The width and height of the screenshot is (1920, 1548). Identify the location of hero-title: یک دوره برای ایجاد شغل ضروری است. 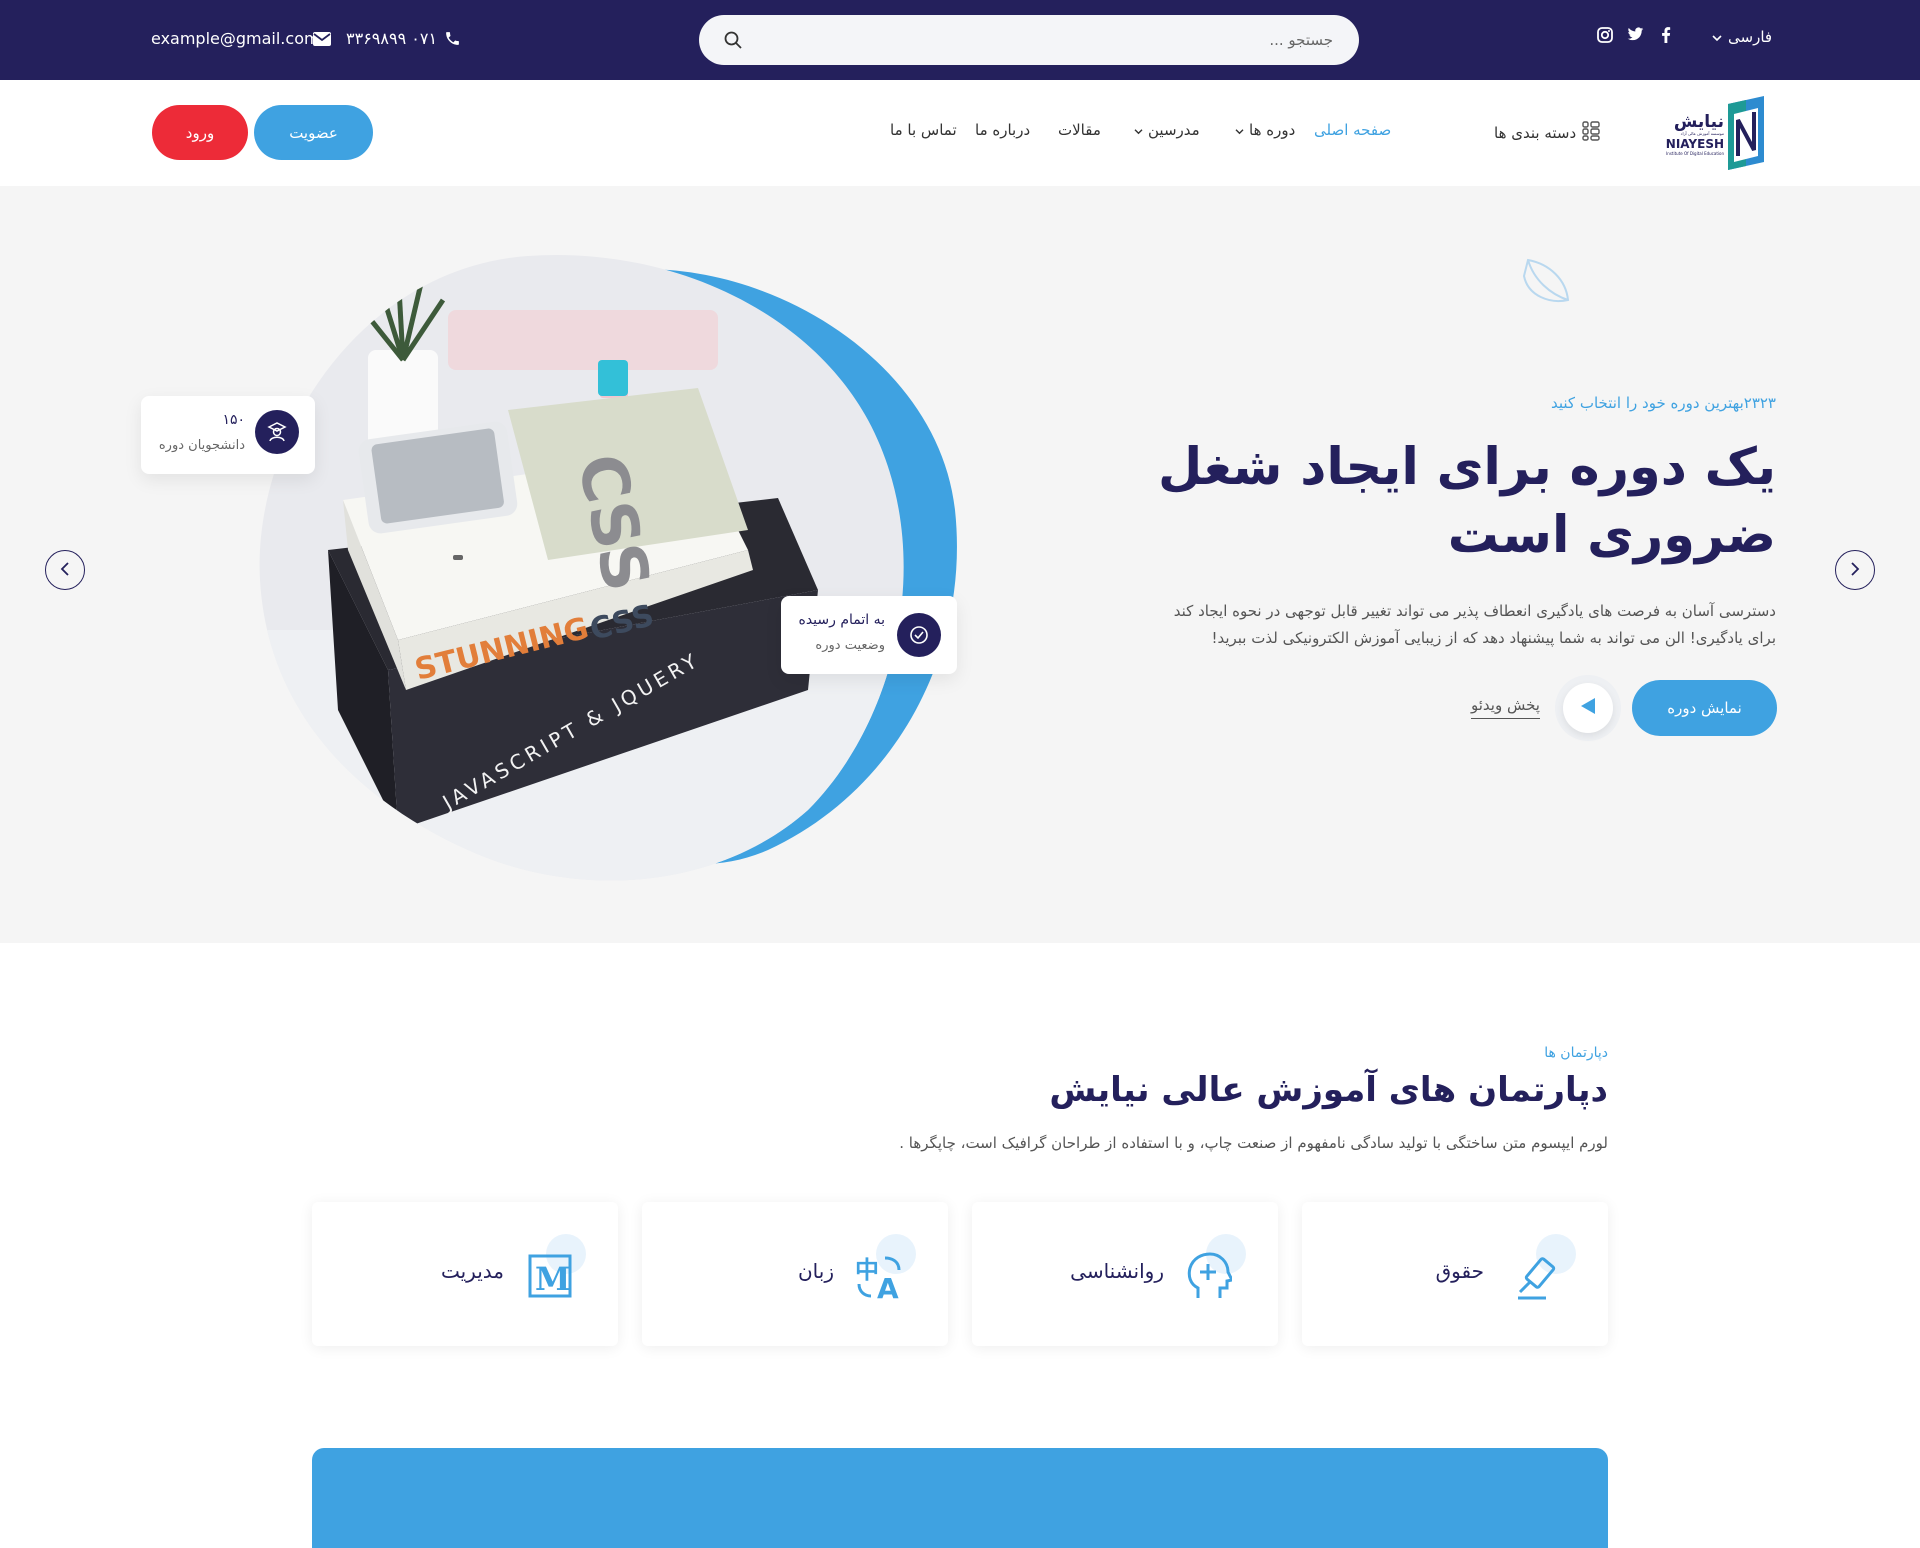
(1456, 502).